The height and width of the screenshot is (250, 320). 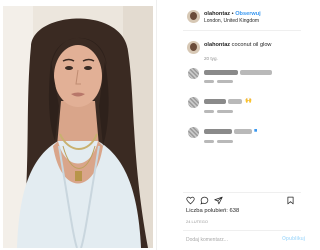 I want to click on author-username: olahontaz, so click(x=217, y=14).